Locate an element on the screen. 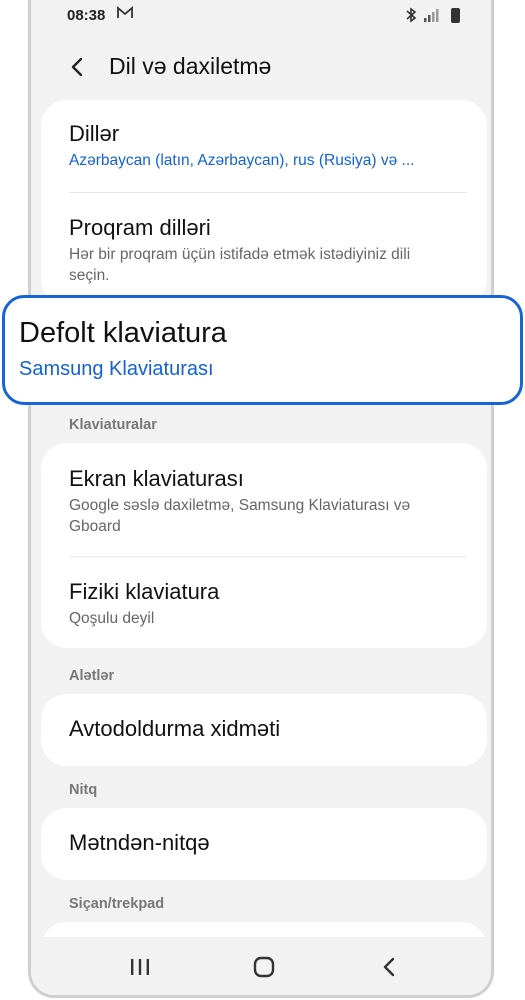  back-button is located at coordinates (78, 67).